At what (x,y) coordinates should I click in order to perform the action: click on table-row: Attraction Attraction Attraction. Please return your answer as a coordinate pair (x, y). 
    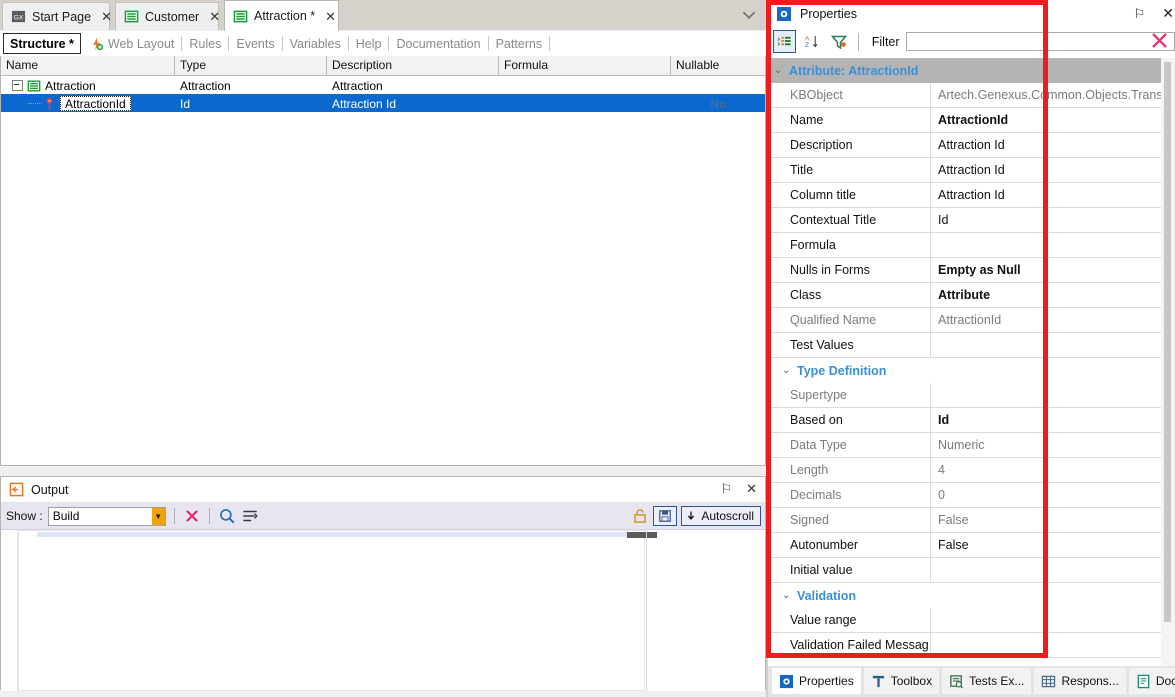
    Looking at the image, I should click on (383, 85).